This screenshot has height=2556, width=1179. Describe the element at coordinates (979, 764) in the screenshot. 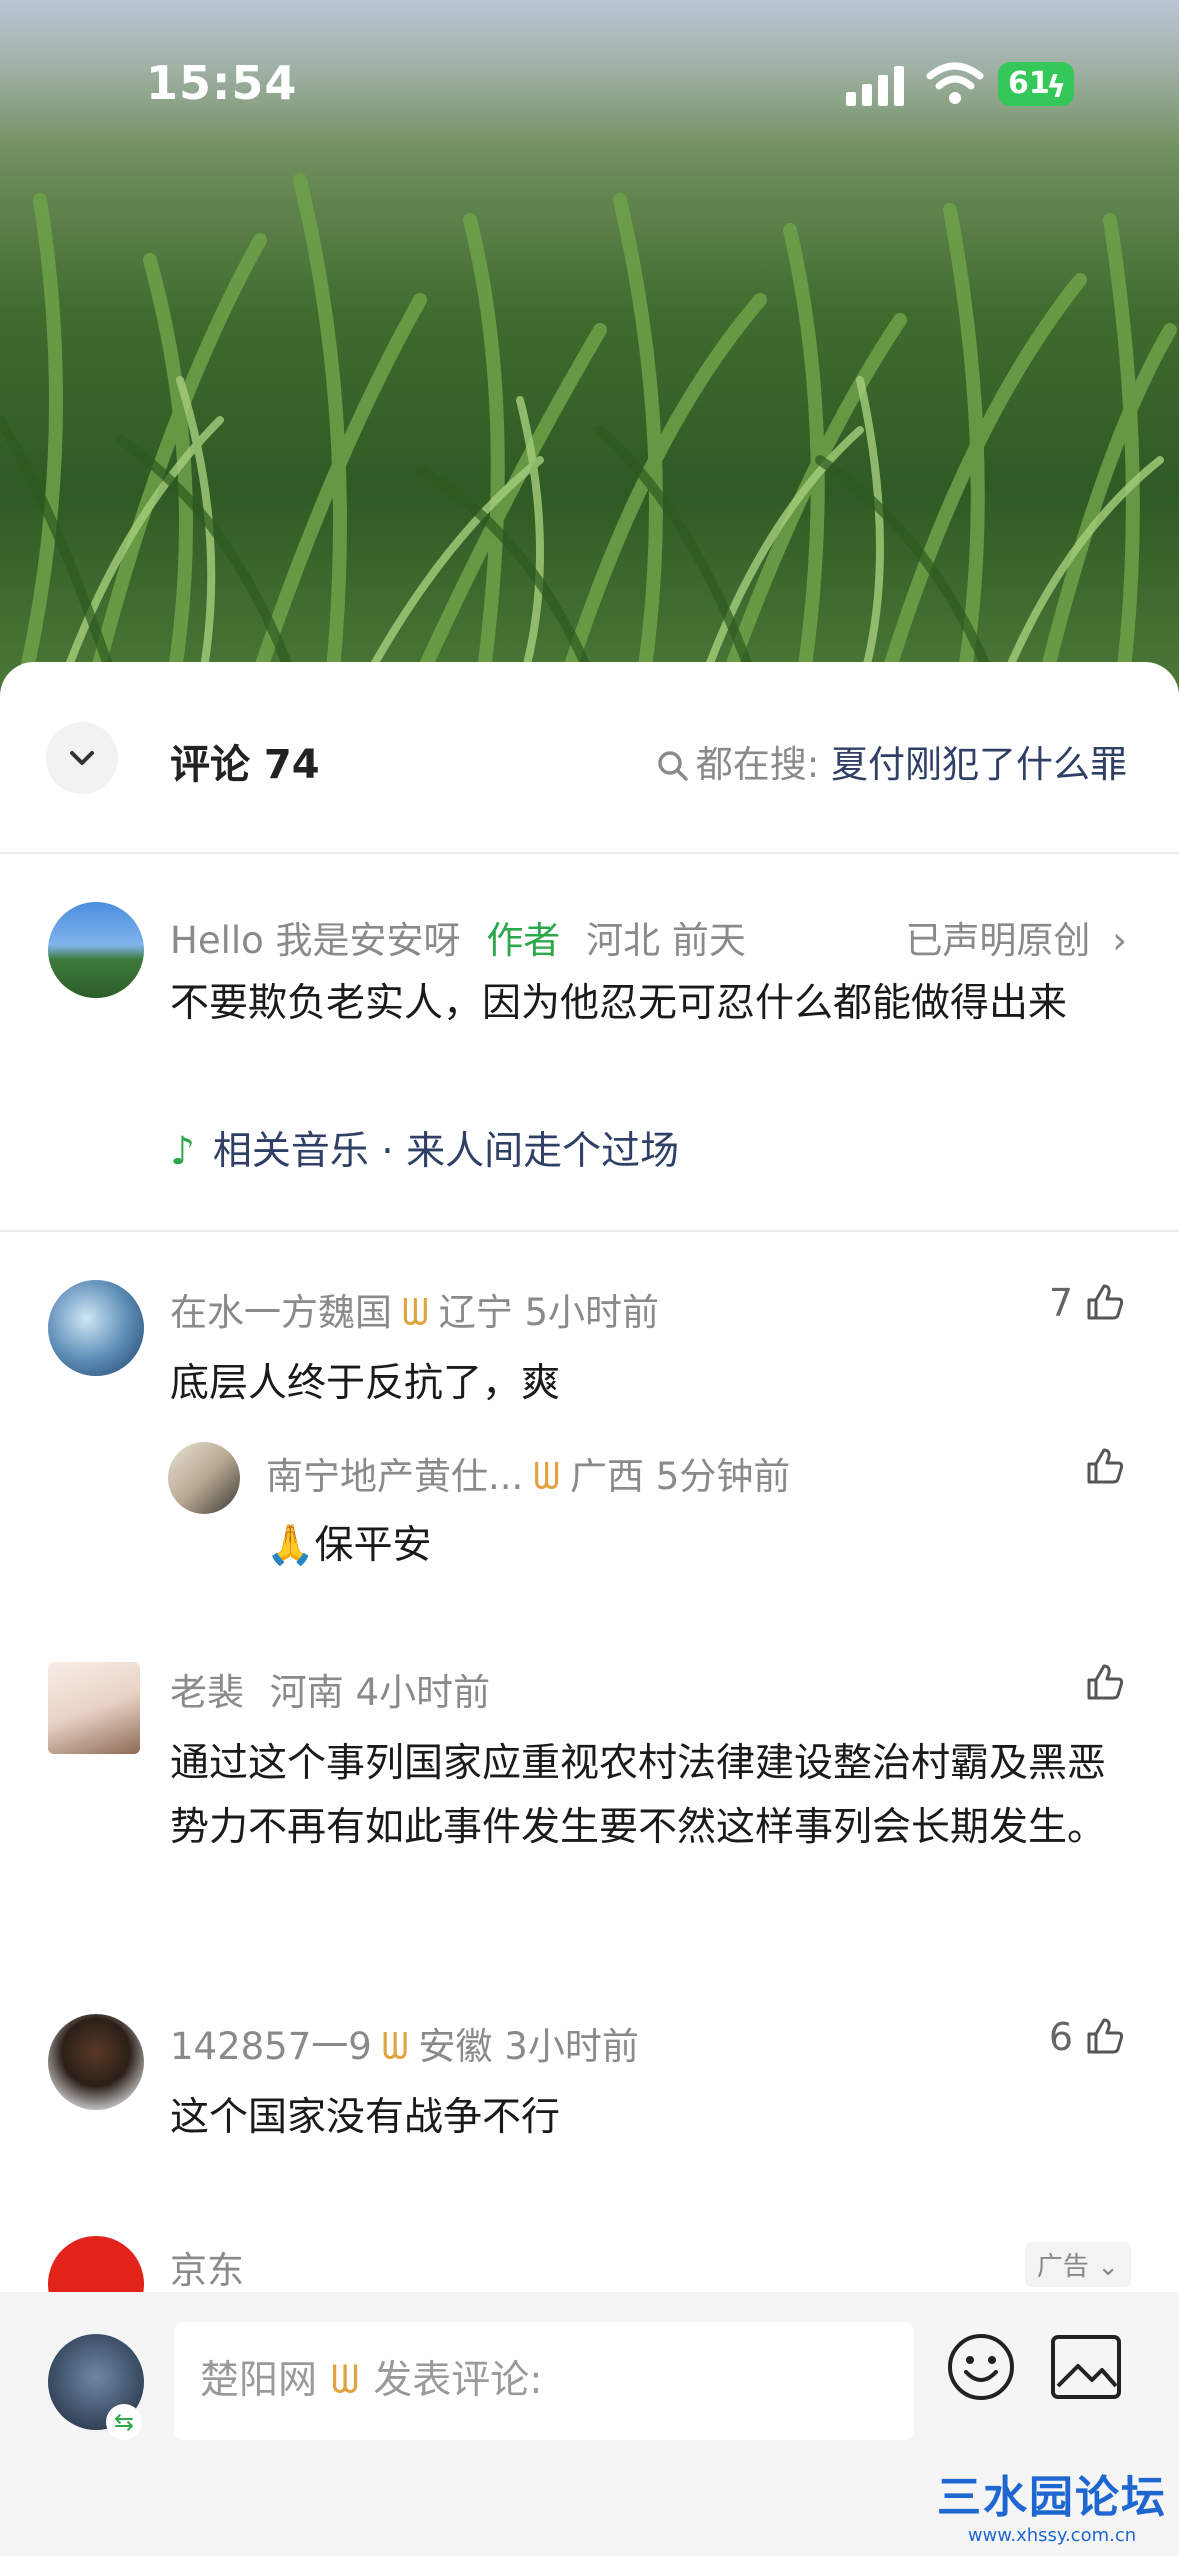

I see `search-query: 夏付刚犯了什么罪` at that location.